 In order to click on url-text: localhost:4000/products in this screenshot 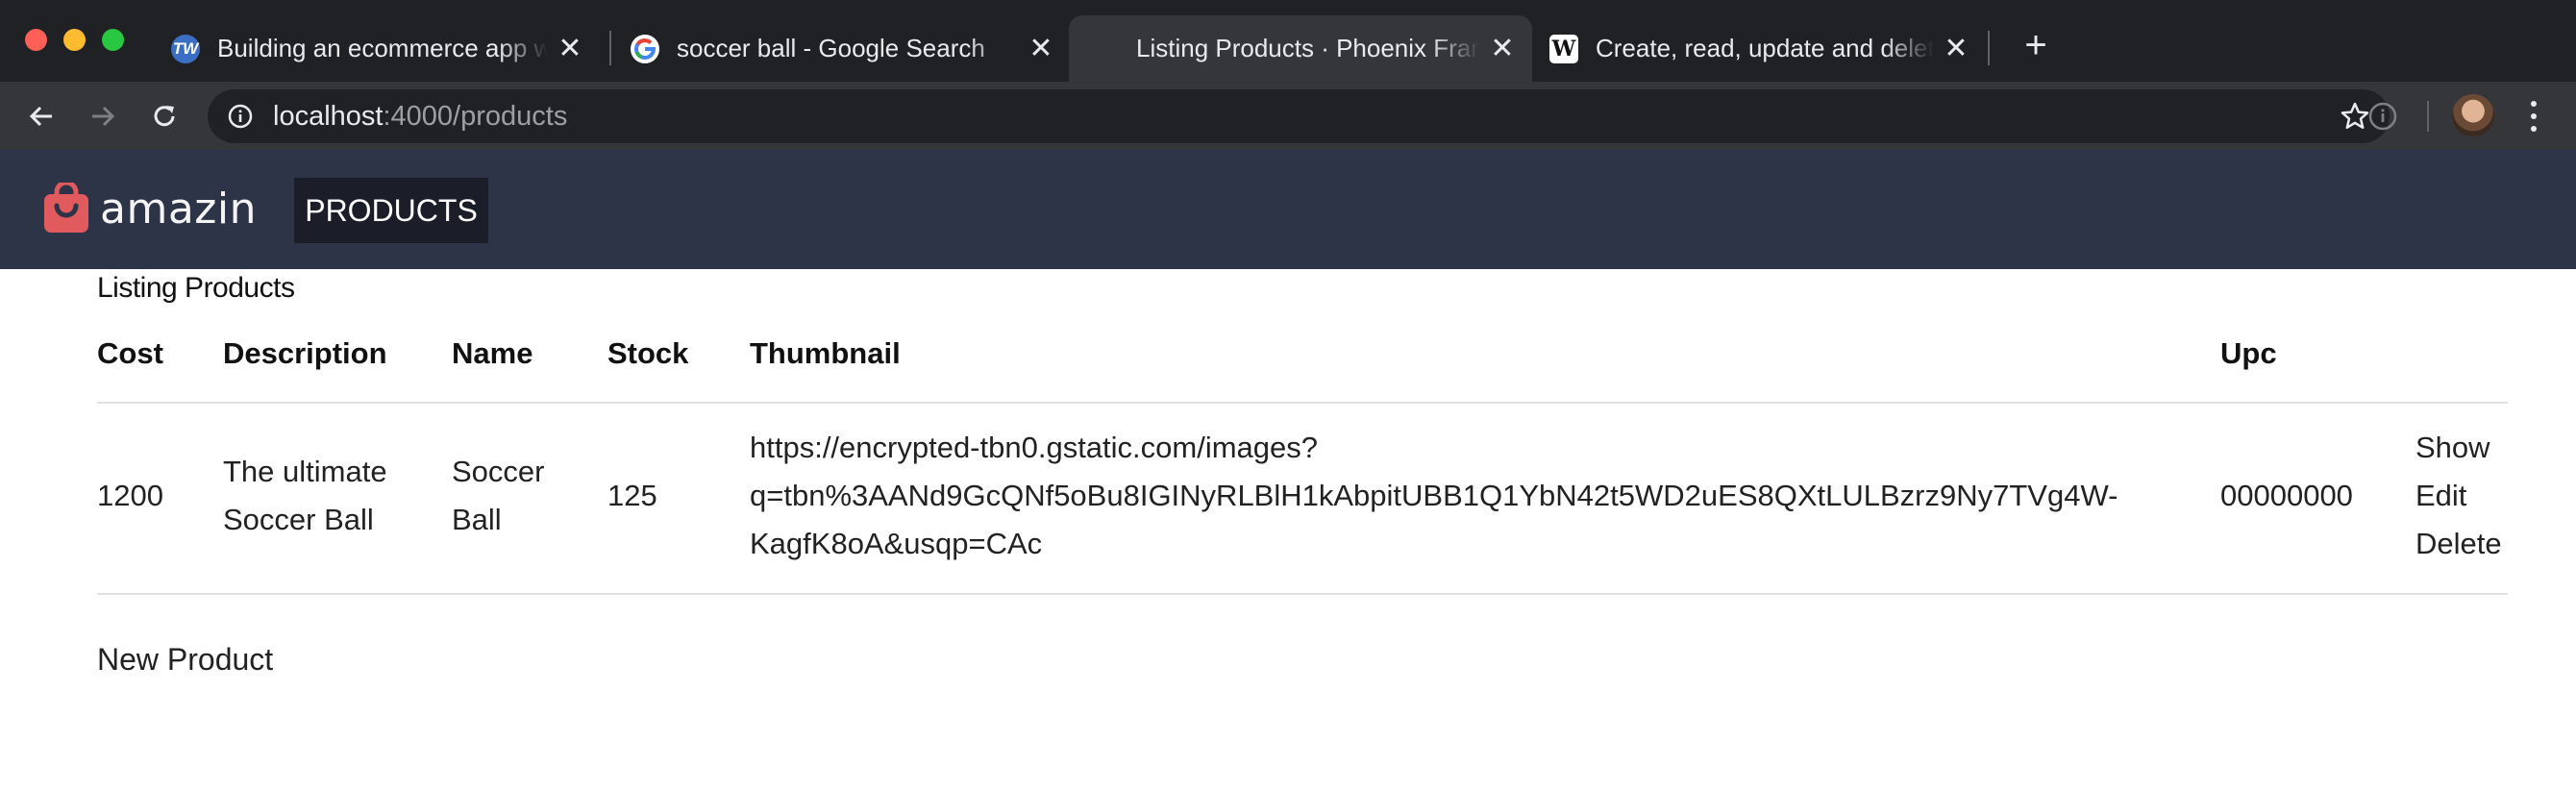, I will do `click(420, 117)`.